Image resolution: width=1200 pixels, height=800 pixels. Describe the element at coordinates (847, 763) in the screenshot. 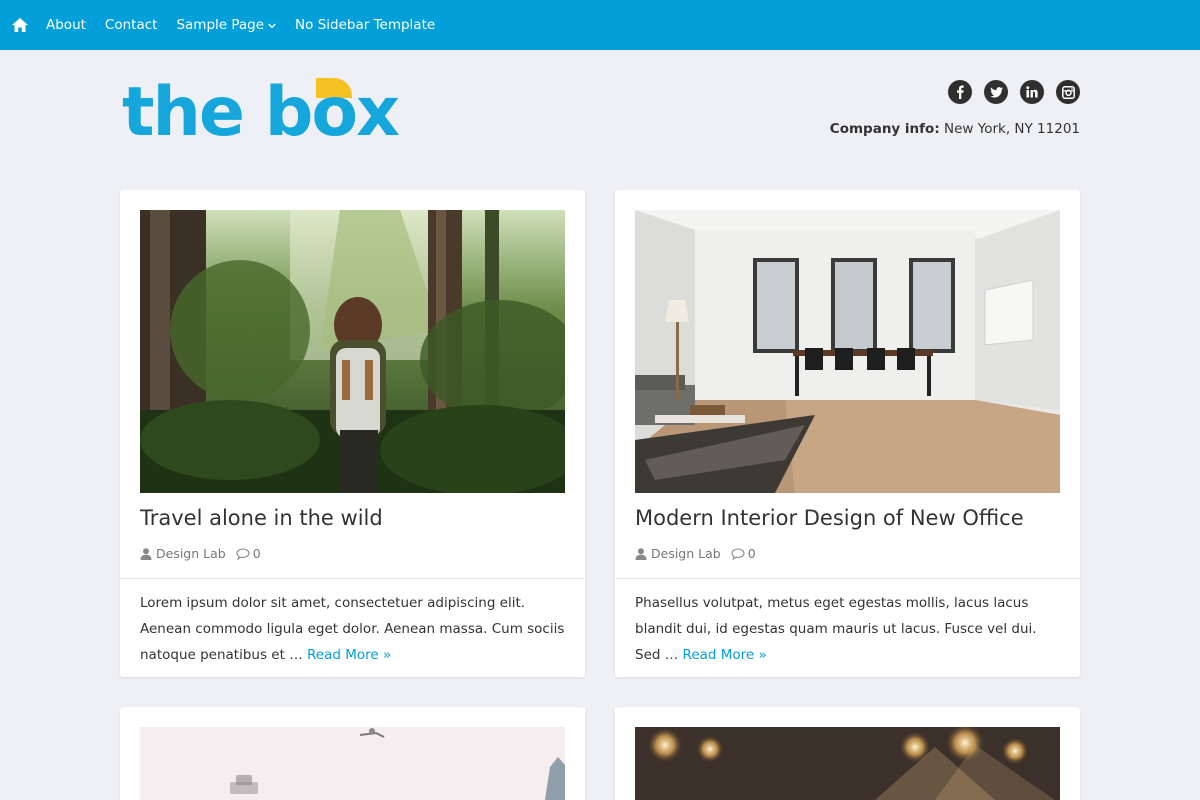

I see `post-thumbnail-lights` at that location.